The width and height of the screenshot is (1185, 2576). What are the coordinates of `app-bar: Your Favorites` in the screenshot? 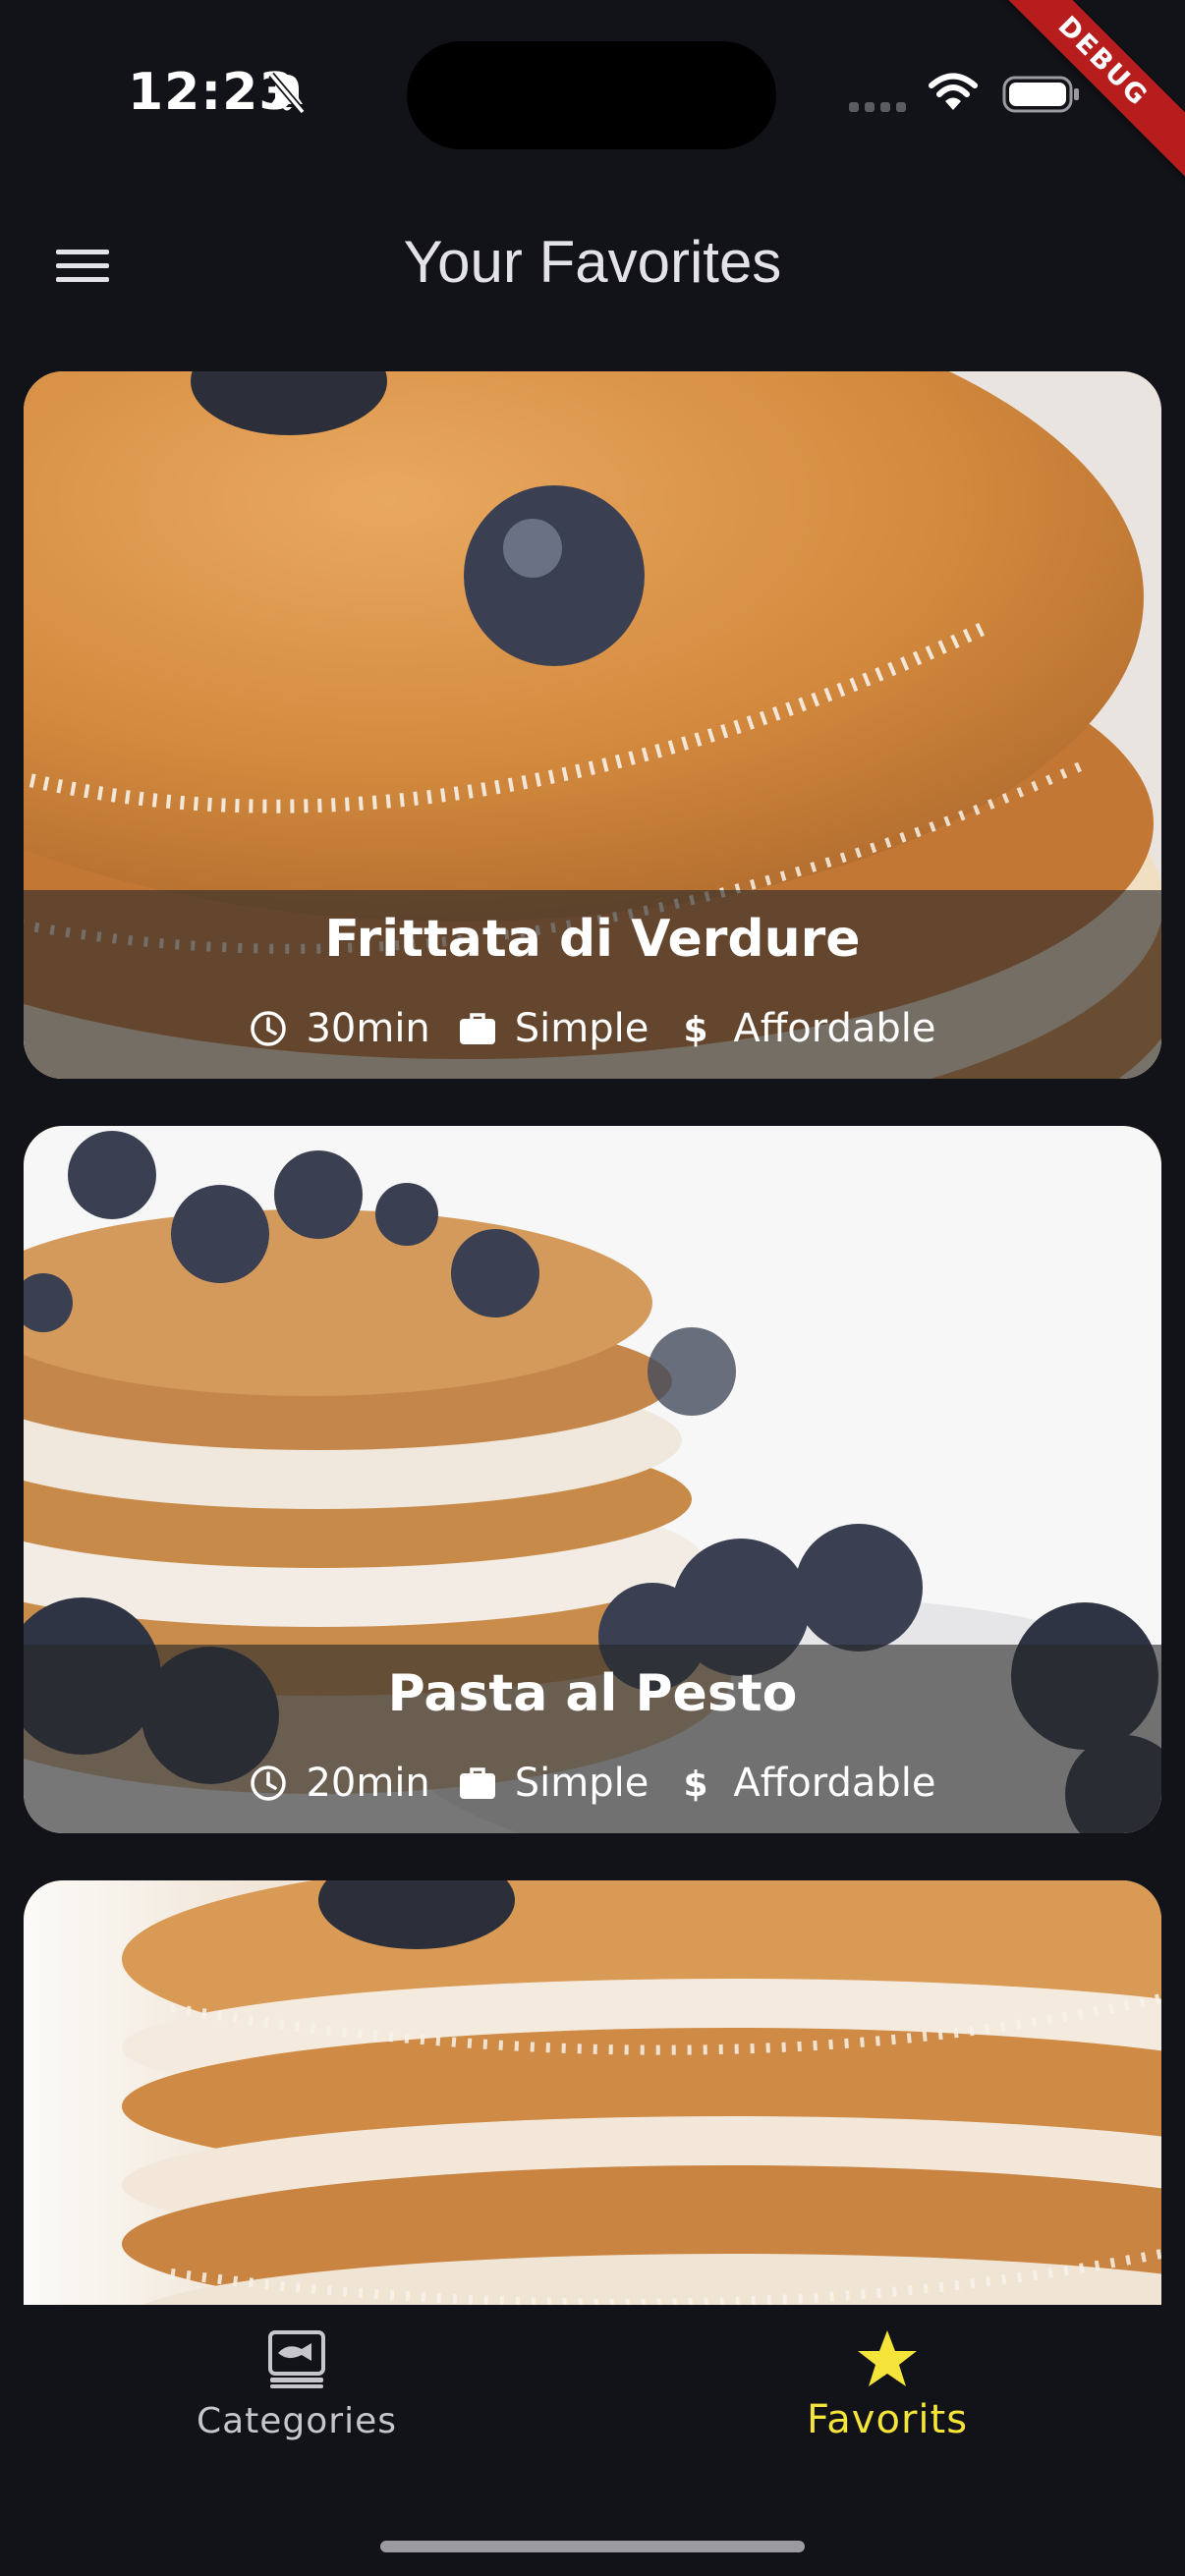 It's located at (592, 270).